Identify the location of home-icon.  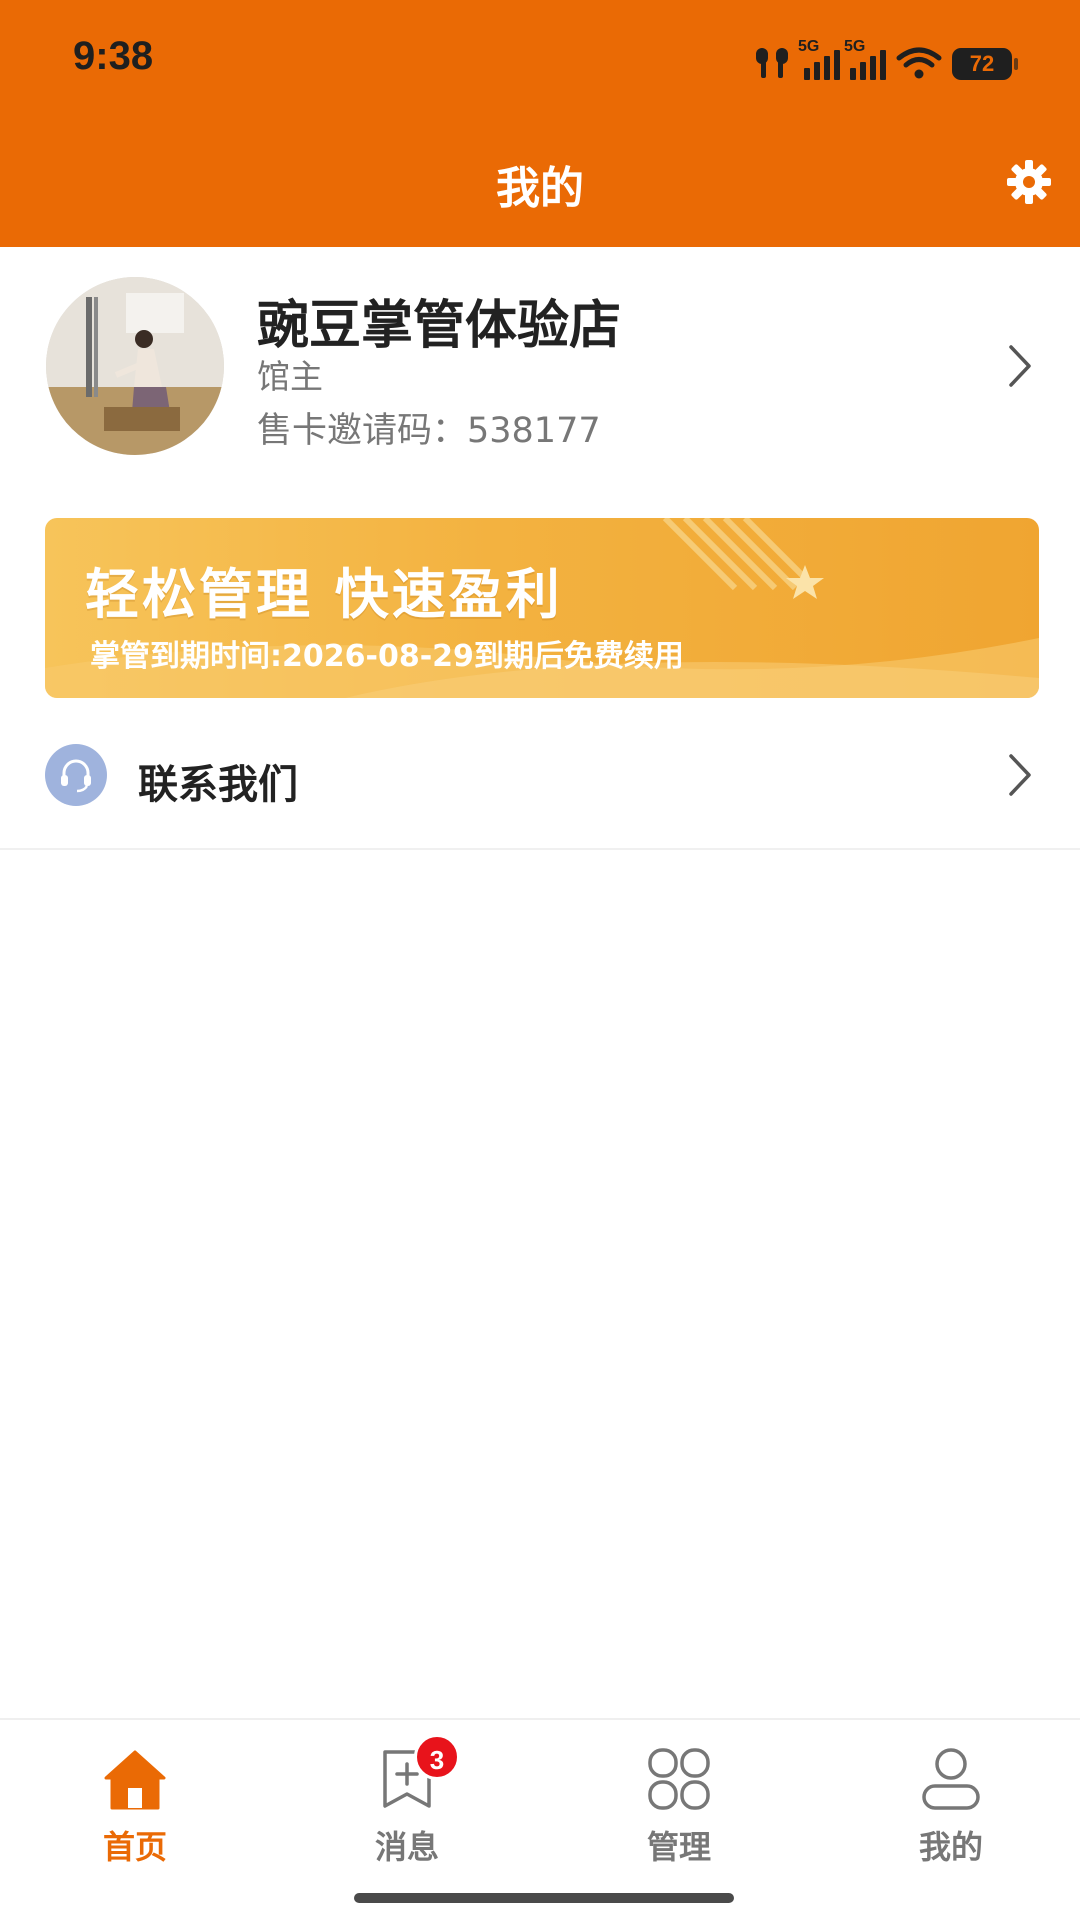
(135, 1779).